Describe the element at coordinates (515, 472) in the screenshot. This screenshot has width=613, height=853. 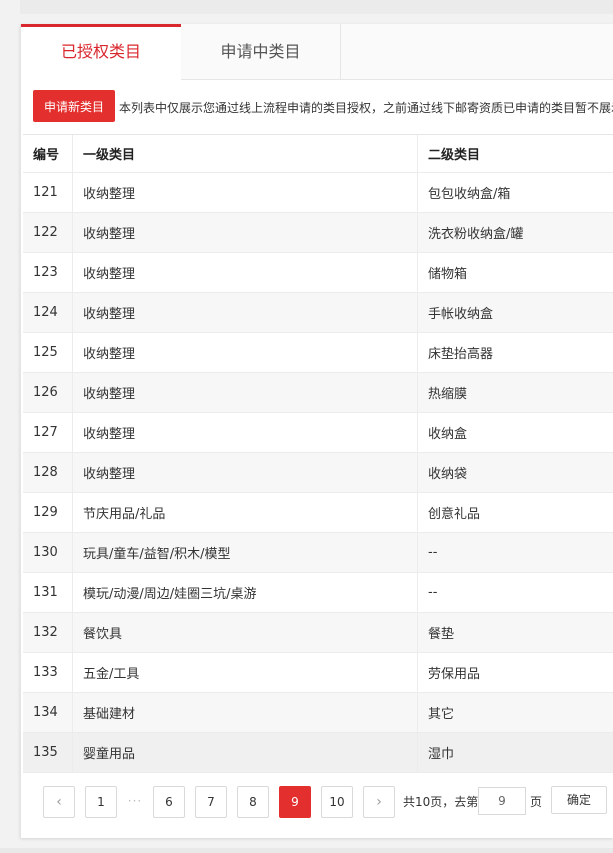
I see `row-level2-category: 收纳袋` at that location.